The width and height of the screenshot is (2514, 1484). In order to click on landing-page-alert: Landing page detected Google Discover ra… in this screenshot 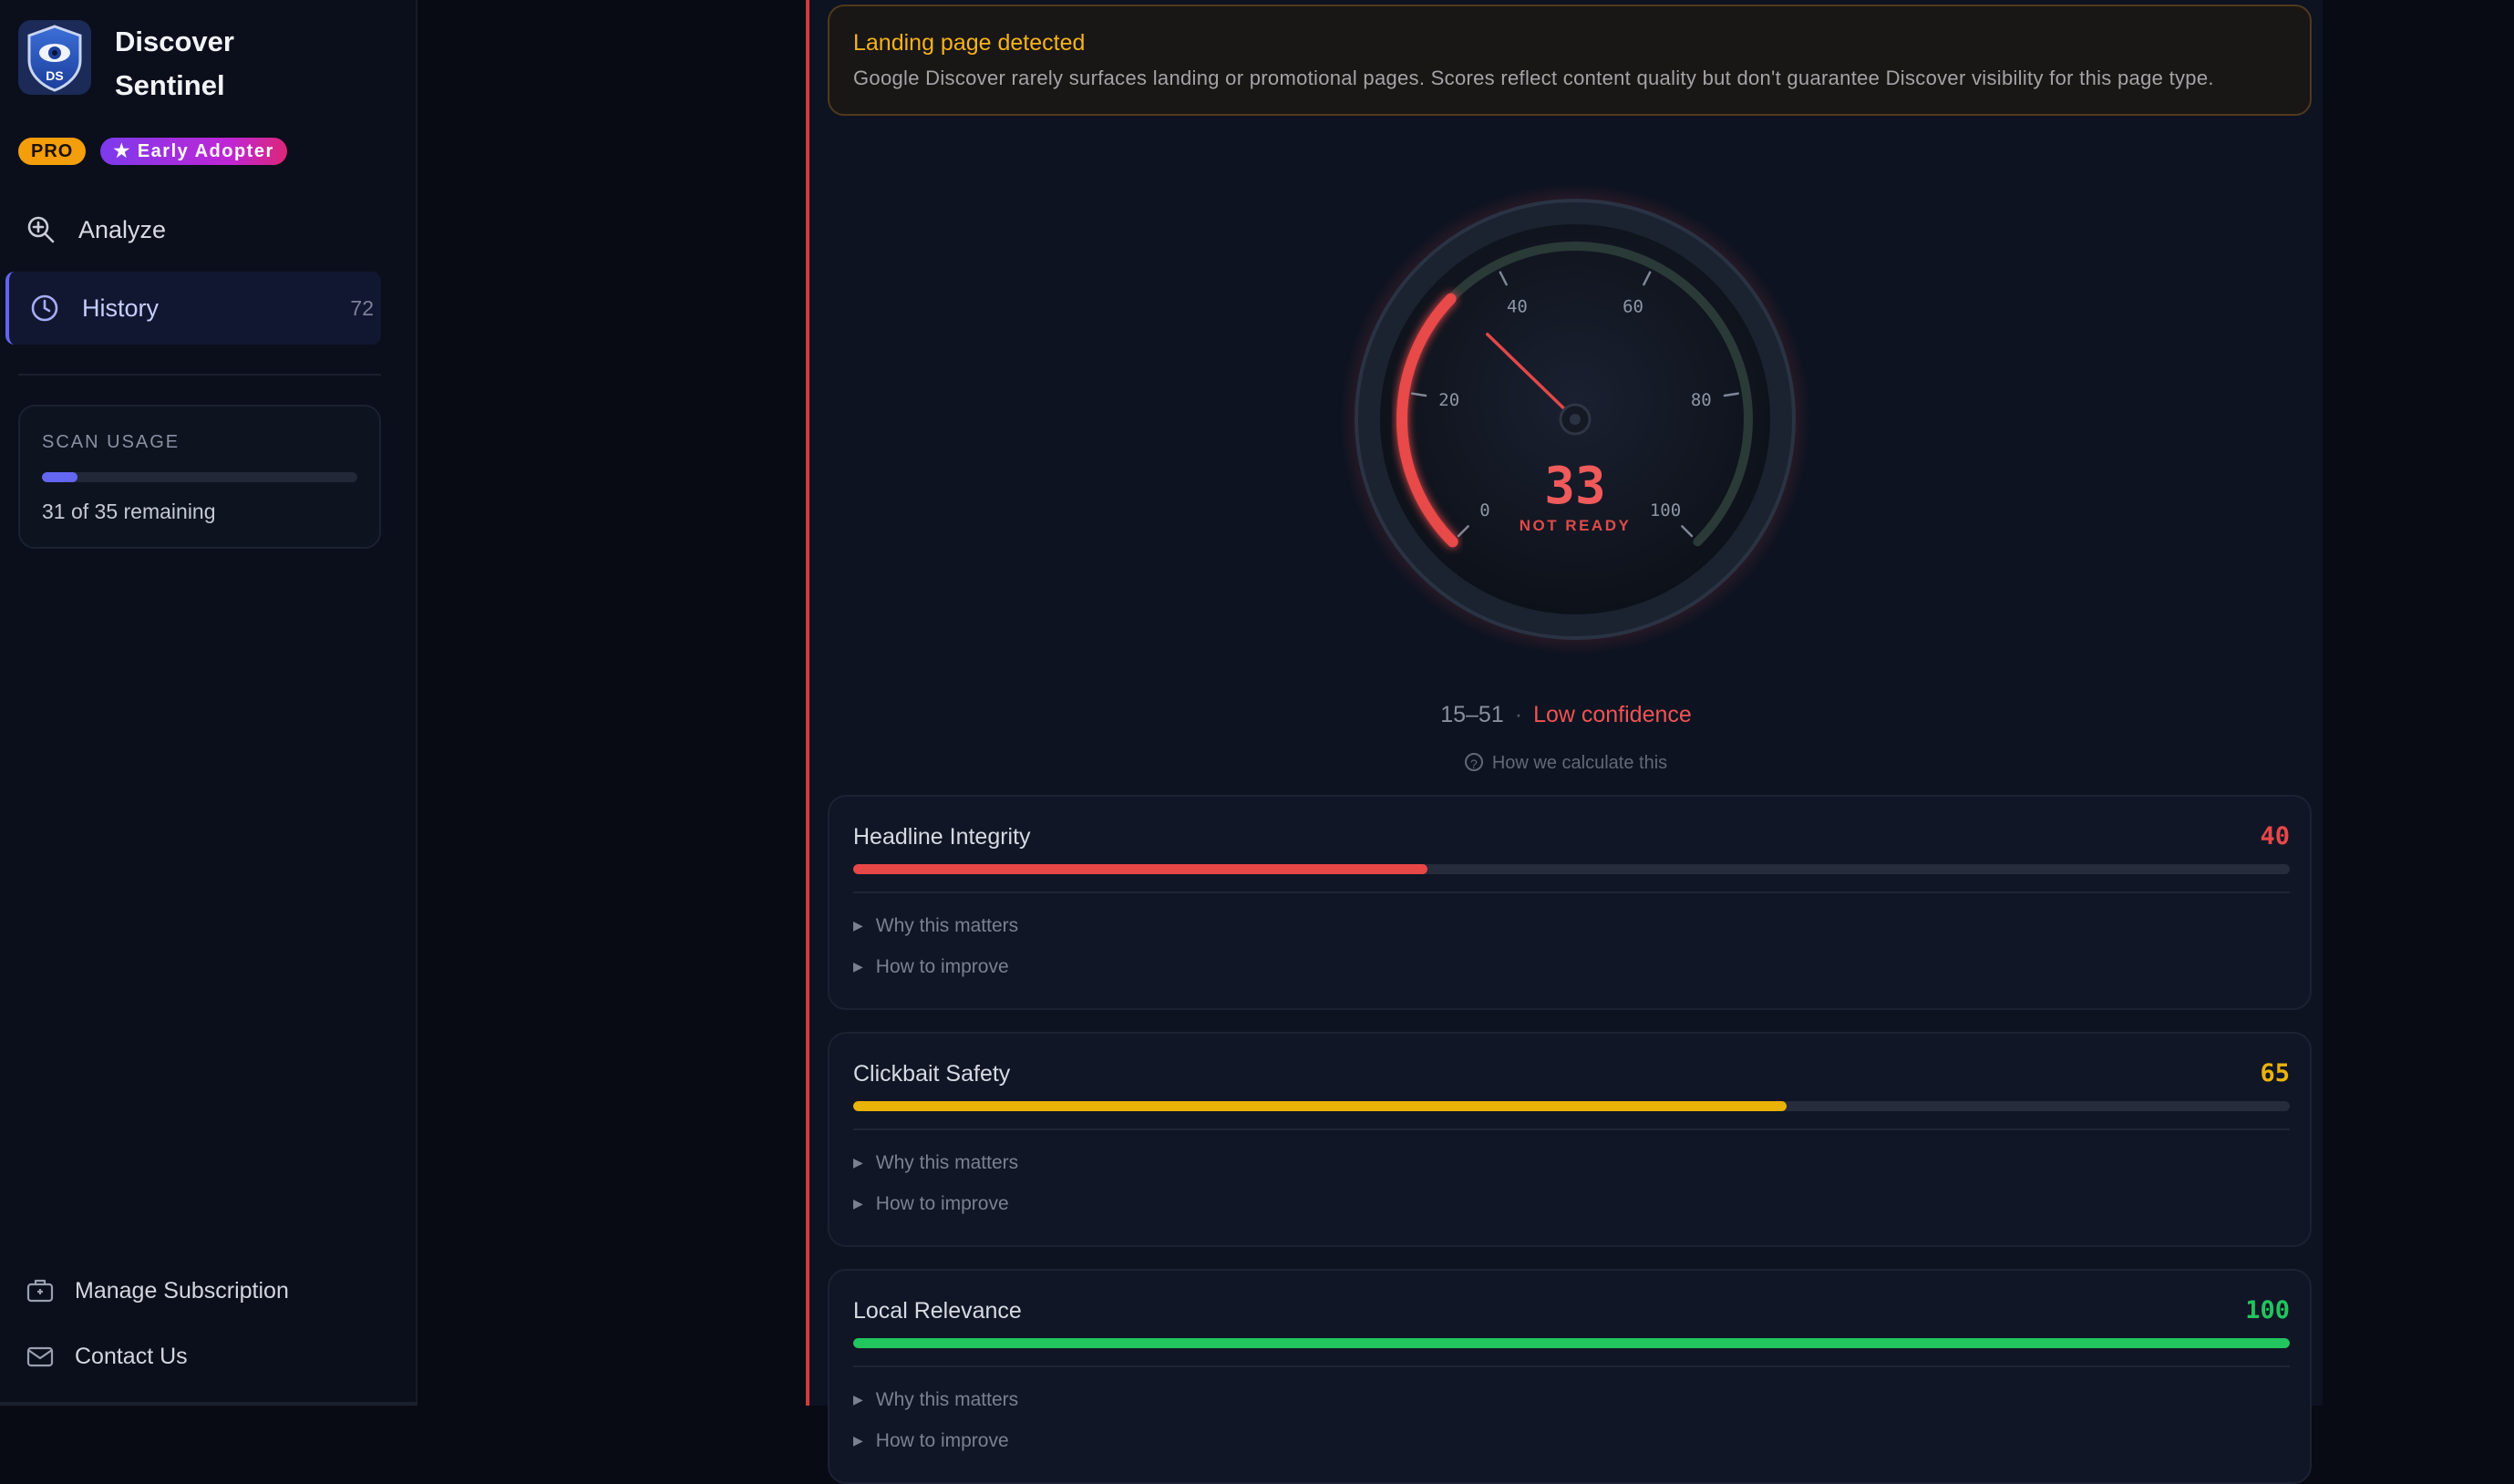, I will do `click(1570, 60)`.